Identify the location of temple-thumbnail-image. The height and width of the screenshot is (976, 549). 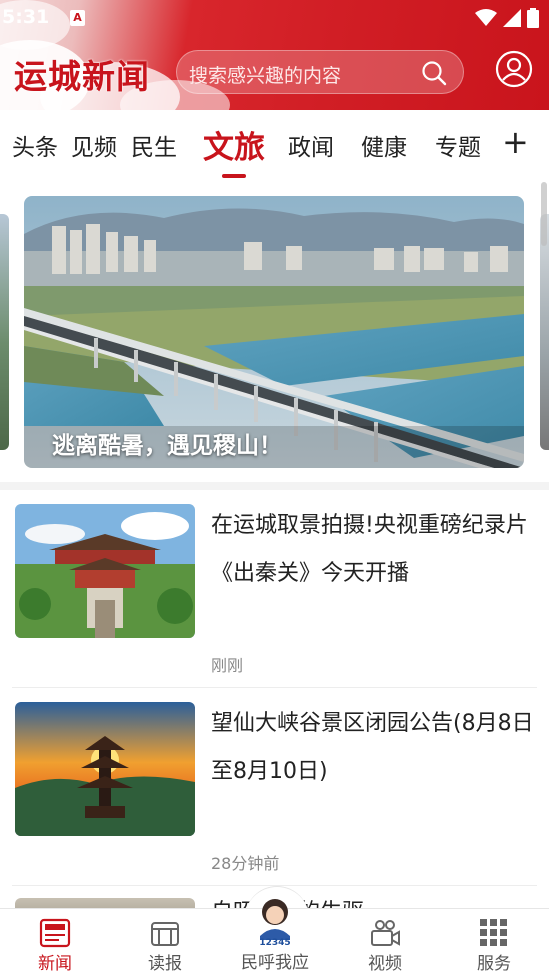
(105, 571).